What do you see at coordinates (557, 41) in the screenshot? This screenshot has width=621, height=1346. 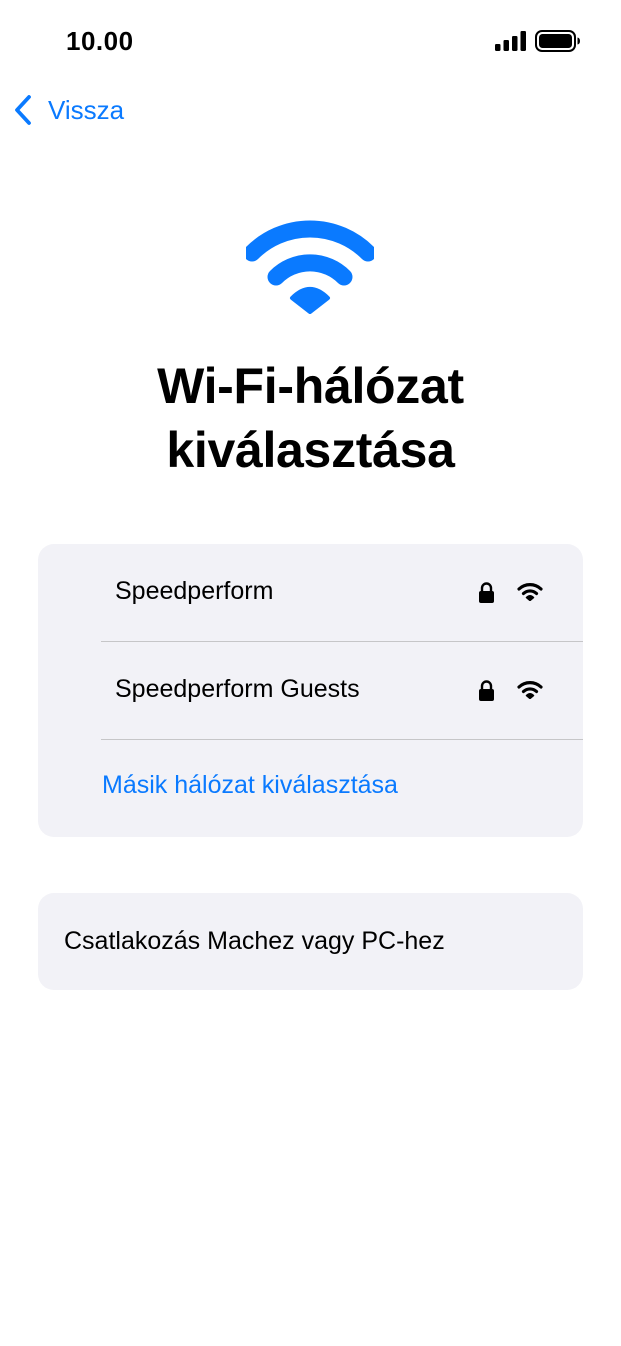 I see `battery-icon` at bounding box center [557, 41].